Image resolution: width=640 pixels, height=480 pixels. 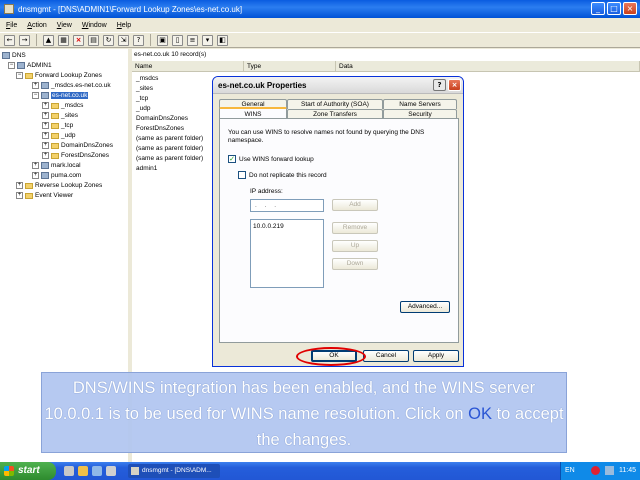 What do you see at coordinates (355, 246) in the screenshot?
I see `up-button: Up` at bounding box center [355, 246].